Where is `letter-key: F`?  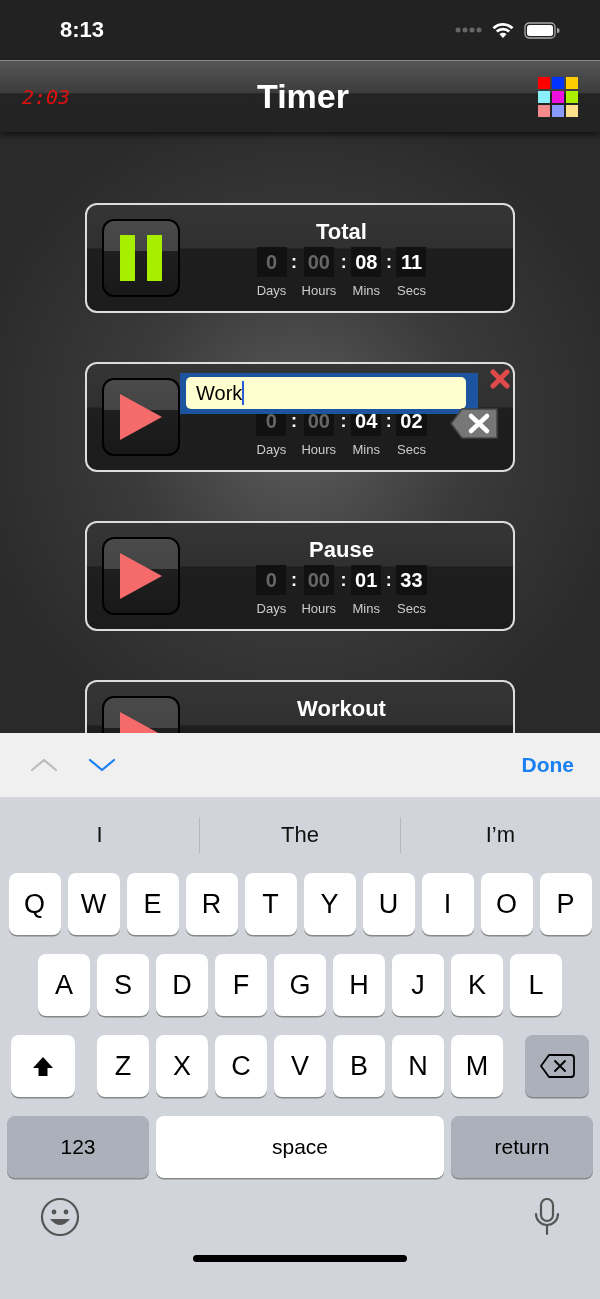
letter-key: F is located at coordinates (241, 985).